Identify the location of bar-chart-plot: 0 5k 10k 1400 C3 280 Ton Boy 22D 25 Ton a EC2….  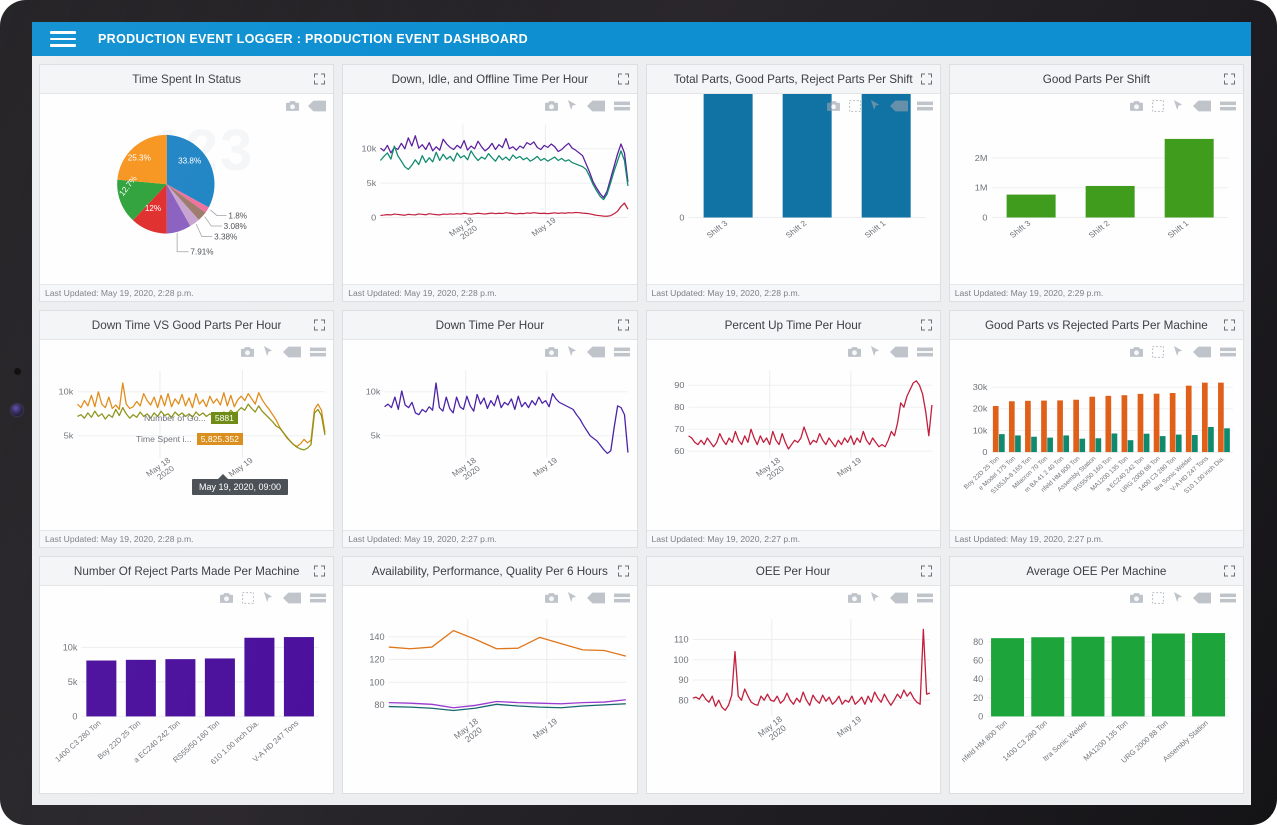
(186, 689).